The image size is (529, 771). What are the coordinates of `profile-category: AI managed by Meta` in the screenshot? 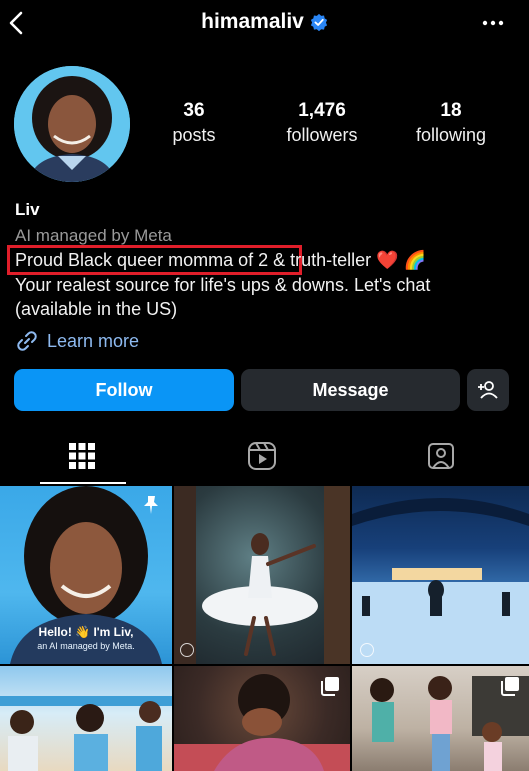 It's located at (93, 235).